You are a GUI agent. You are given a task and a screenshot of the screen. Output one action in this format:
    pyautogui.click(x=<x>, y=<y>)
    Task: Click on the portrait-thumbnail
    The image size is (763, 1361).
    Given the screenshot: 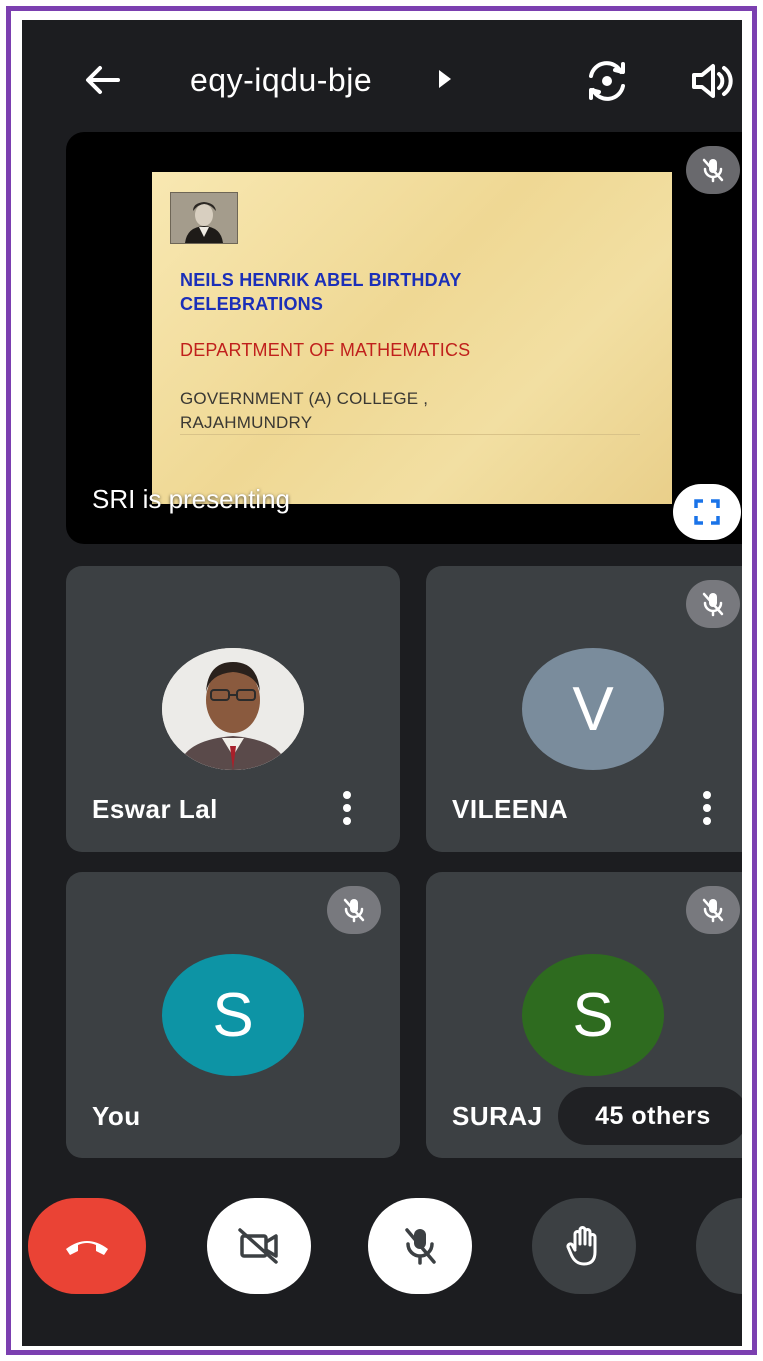 What is the action you would take?
    pyautogui.click(x=204, y=218)
    